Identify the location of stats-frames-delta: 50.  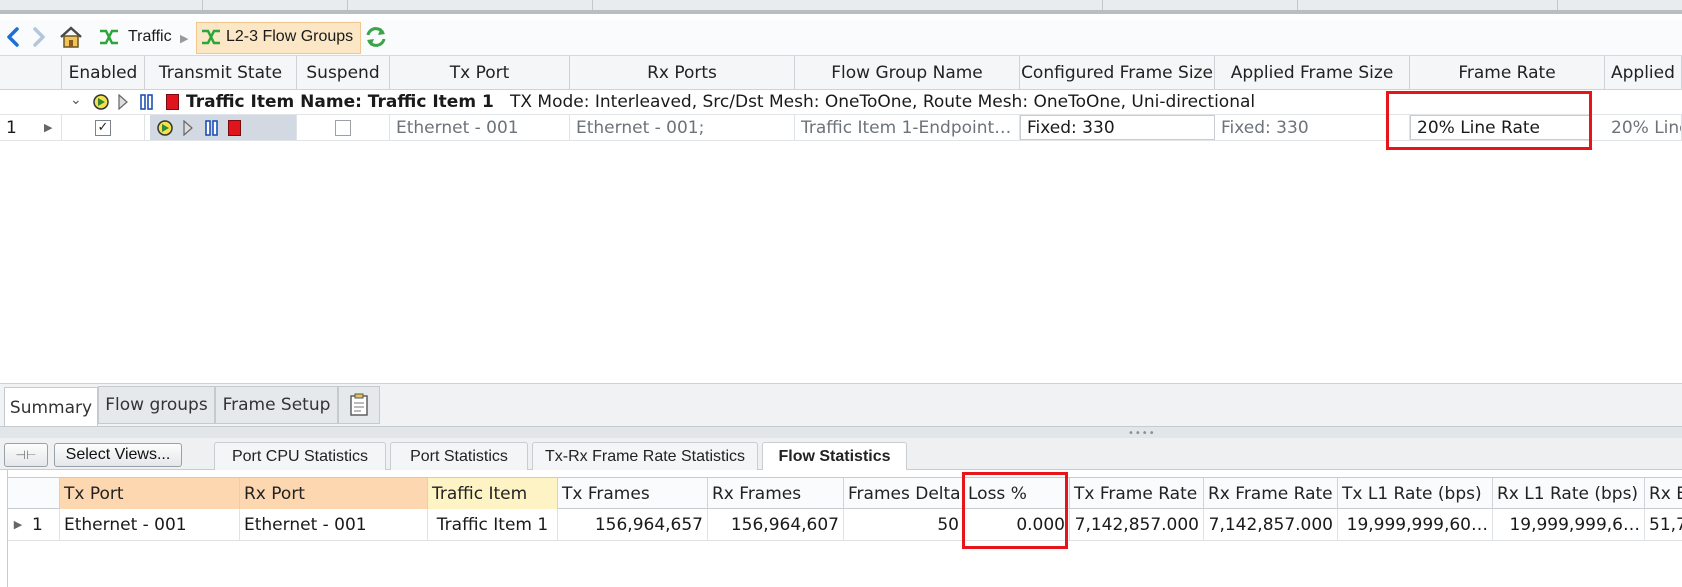
(904, 524).